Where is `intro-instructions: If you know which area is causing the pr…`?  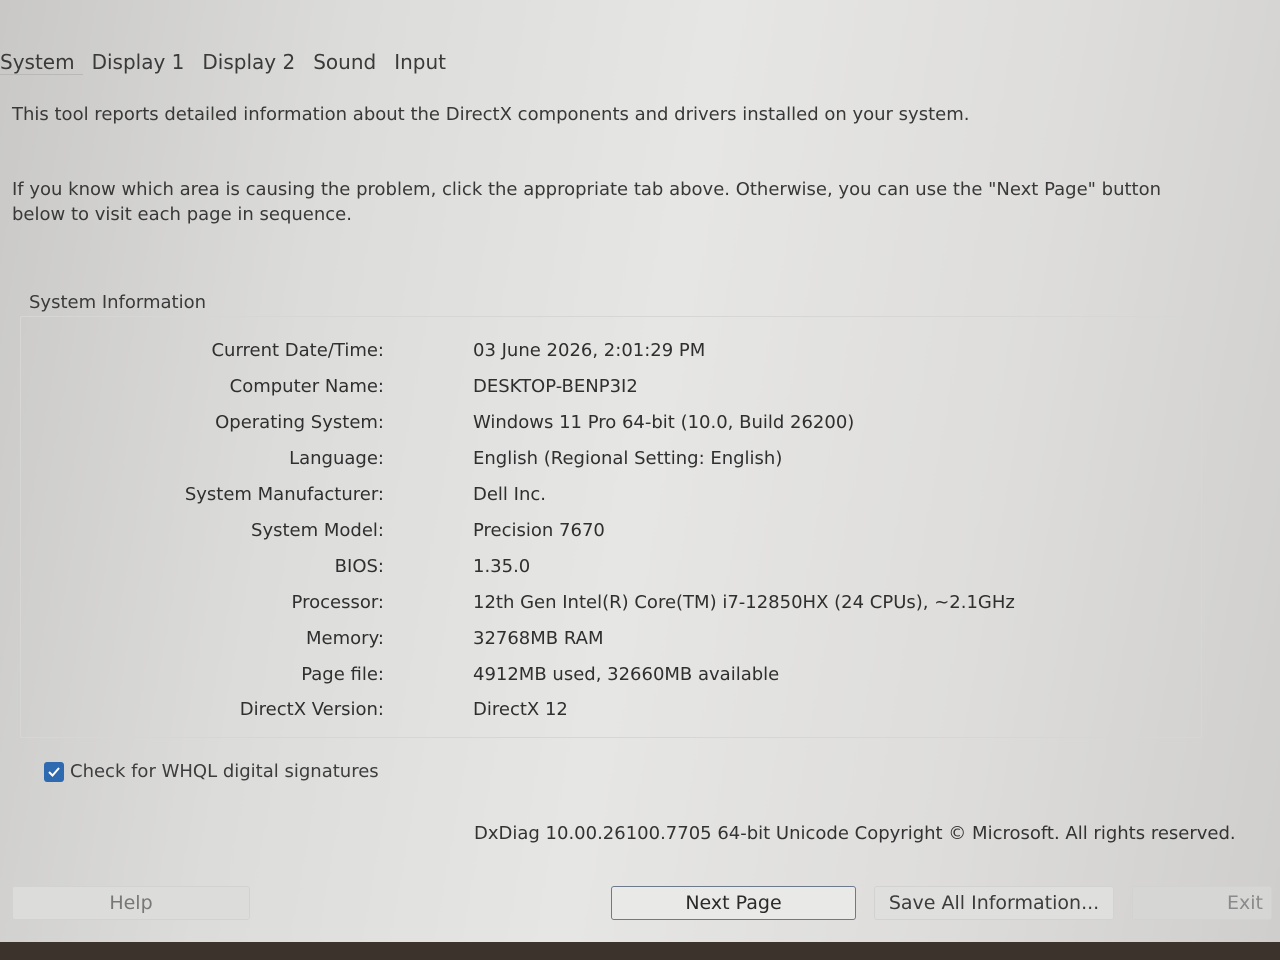 intro-instructions: If you know which area is causing the pr… is located at coordinates (587, 202).